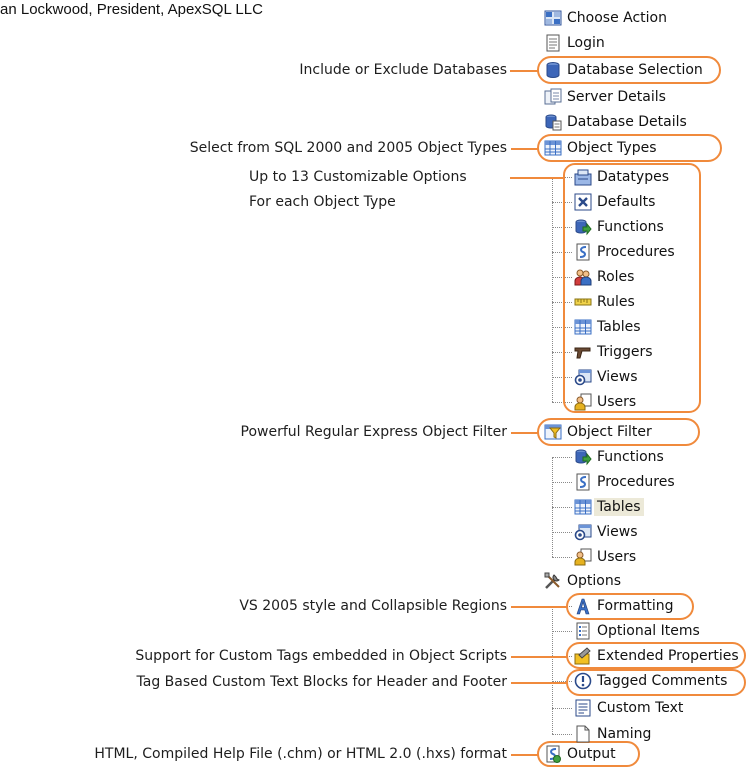 Image resolution: width=755 pixels, height=769 pixels. I want to click on tree-item-label: Procedures, so click(636, 482).